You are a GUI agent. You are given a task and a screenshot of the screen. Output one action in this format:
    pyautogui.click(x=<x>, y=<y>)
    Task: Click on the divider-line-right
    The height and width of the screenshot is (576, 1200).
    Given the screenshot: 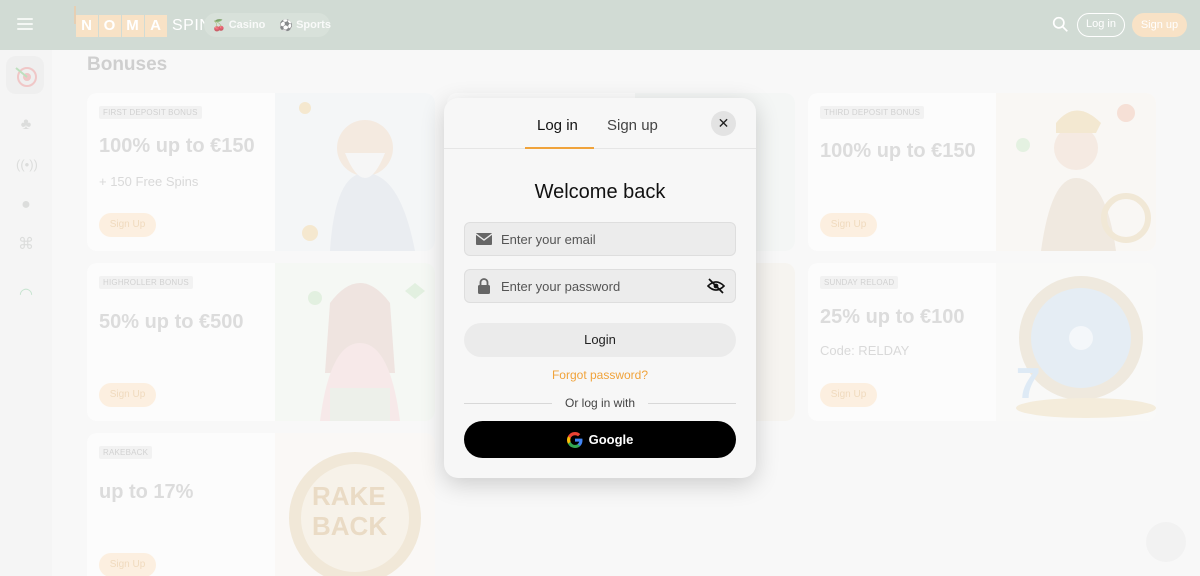 What is the action you would take?
    pyautogui.click(x=692, y=403)
    